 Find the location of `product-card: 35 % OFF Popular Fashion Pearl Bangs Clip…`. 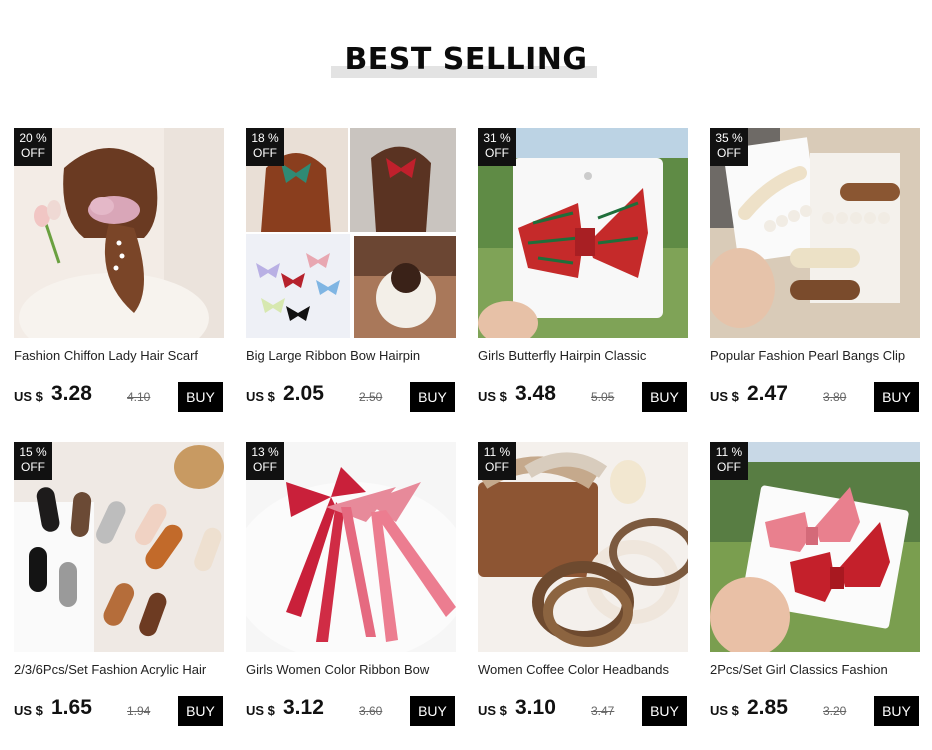

product-card: 35 % OFF Popular Fashion Pearl Bangs Clip… is located at coordinates (815, 278).